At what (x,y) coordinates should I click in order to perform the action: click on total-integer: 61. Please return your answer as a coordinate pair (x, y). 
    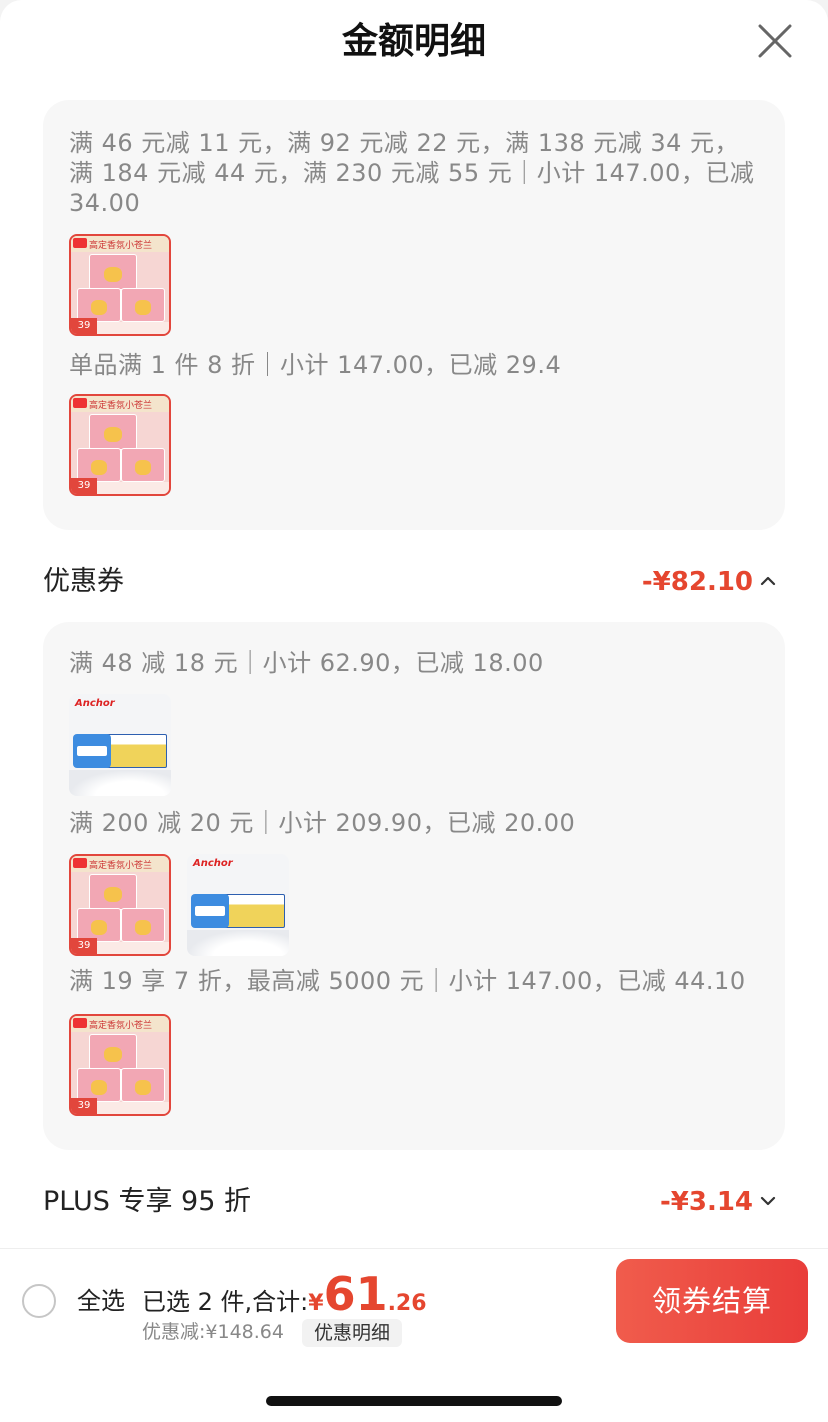
    Looking at the image, I should click on (355, 1294).